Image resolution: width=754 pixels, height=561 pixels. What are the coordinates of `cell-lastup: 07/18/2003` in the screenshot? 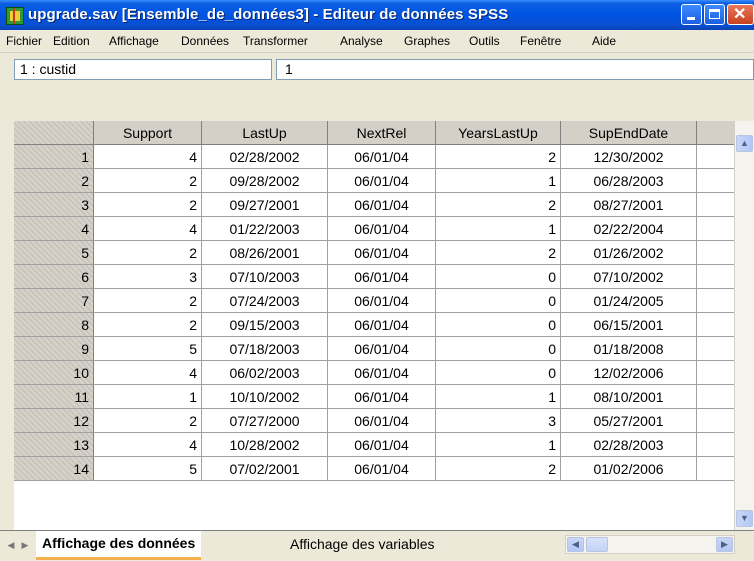 It's located at (265, 349).